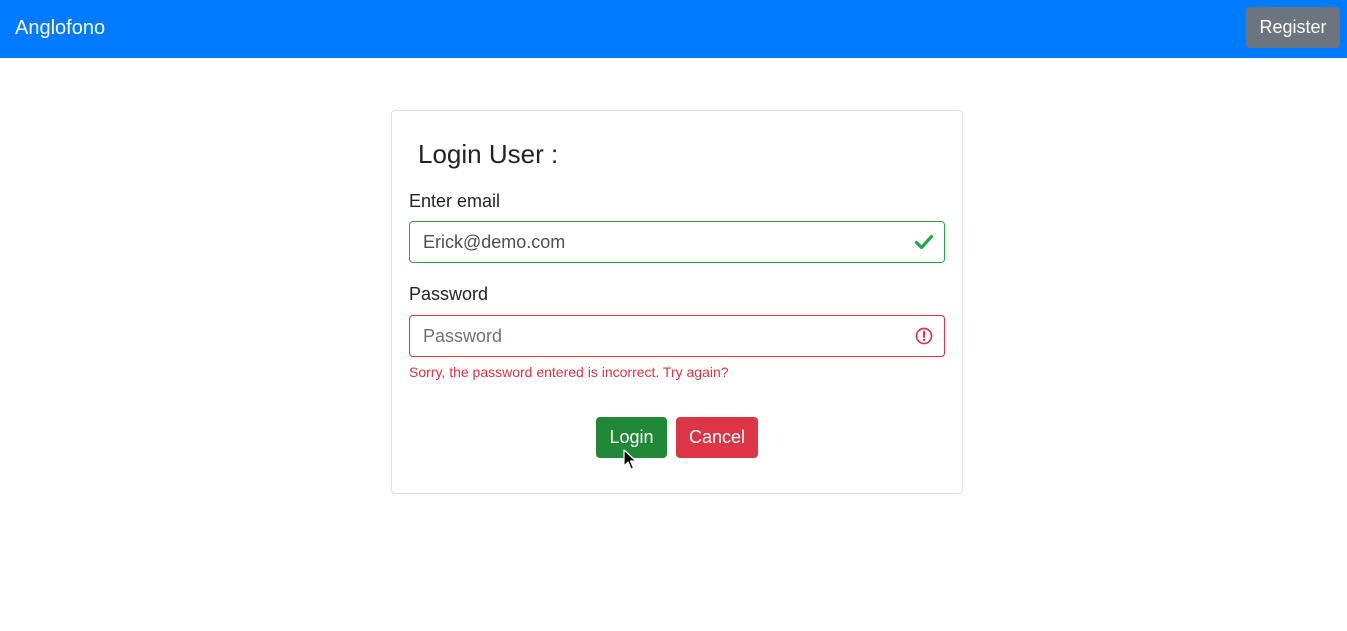 Image resolution: width=1347 pixels, height=631 pixels. Describe the element at coordinates (677, 242) in the screenshot. I see `email-field` at that location.